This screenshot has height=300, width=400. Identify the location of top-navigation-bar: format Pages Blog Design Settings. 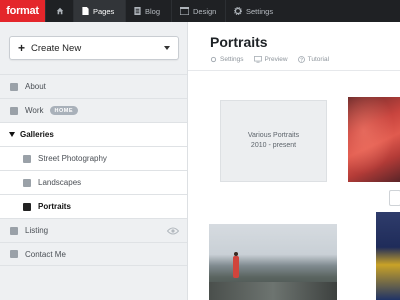
(200, 11).